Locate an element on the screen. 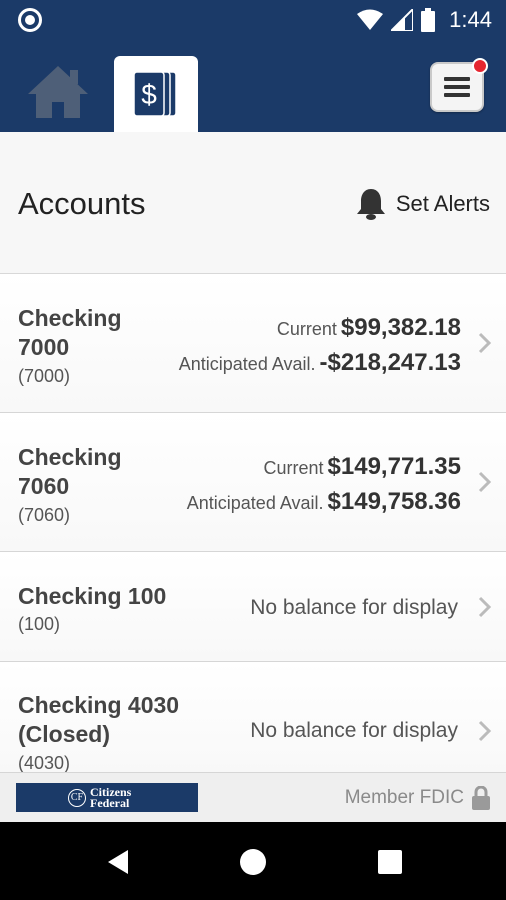 The height and width of the screenshot is (900, 506). menu-button is located at coordinates (459, 85).